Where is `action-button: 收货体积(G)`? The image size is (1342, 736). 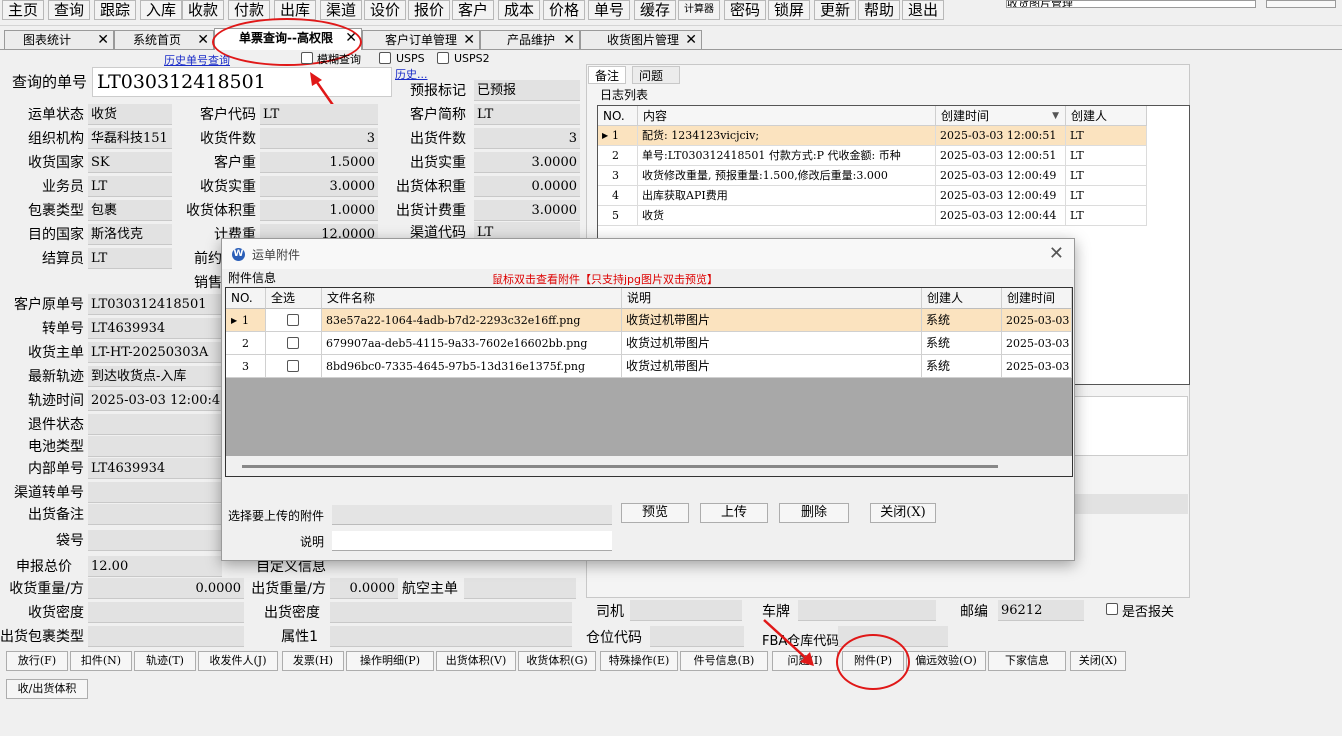
action-button: 收货体积(G) is located at coordinates (557, 661).